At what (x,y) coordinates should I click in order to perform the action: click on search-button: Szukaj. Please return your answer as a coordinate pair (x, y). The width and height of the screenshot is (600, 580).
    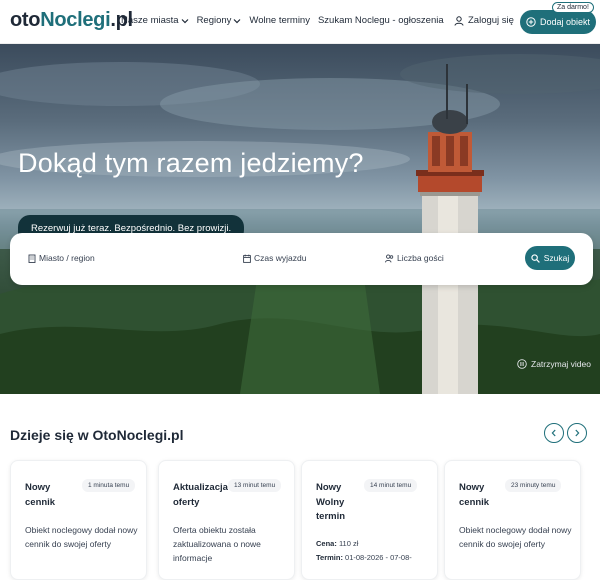
    Looking at the image, I should click on (550, 258).